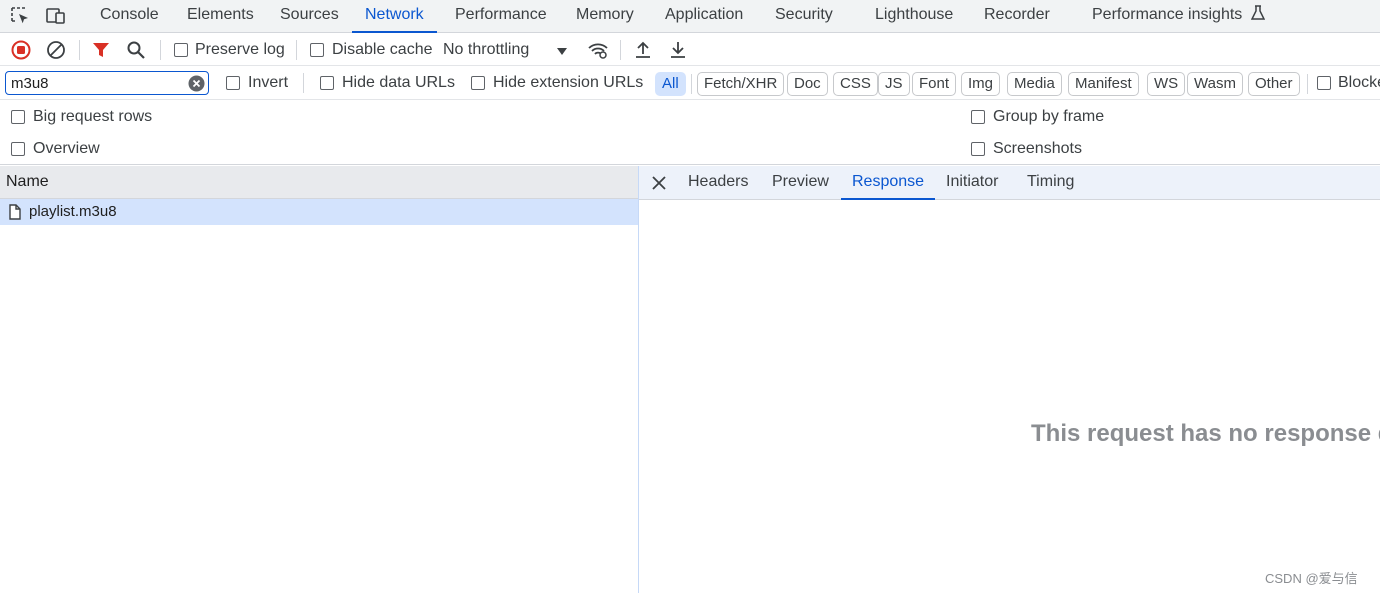  What do you see at coordinates (978, 149) in the screenshot?
I see `screenshots-checkbox` at bounding box center [978, 149].